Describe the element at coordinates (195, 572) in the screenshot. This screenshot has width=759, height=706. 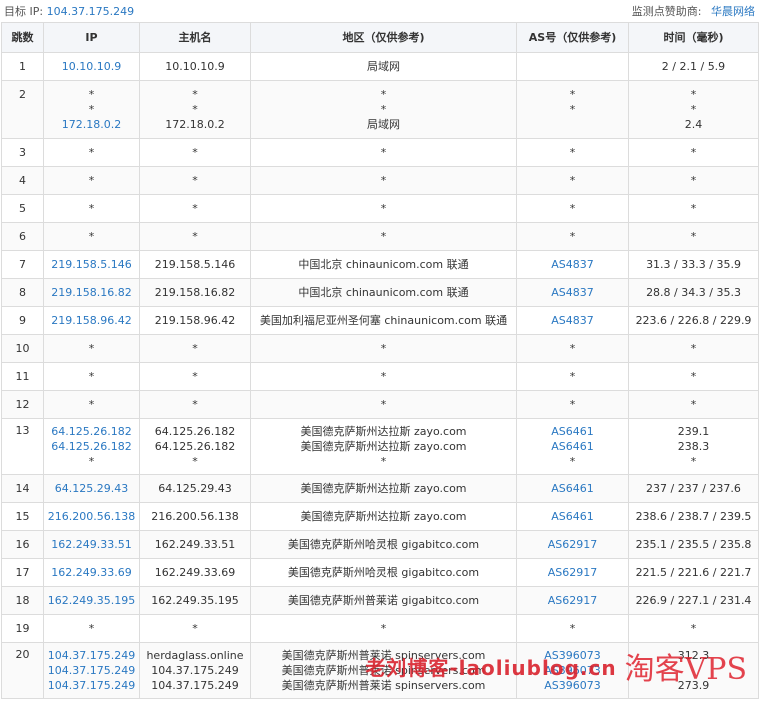
I see `hostname-text: 162.249.33.69` at that location.